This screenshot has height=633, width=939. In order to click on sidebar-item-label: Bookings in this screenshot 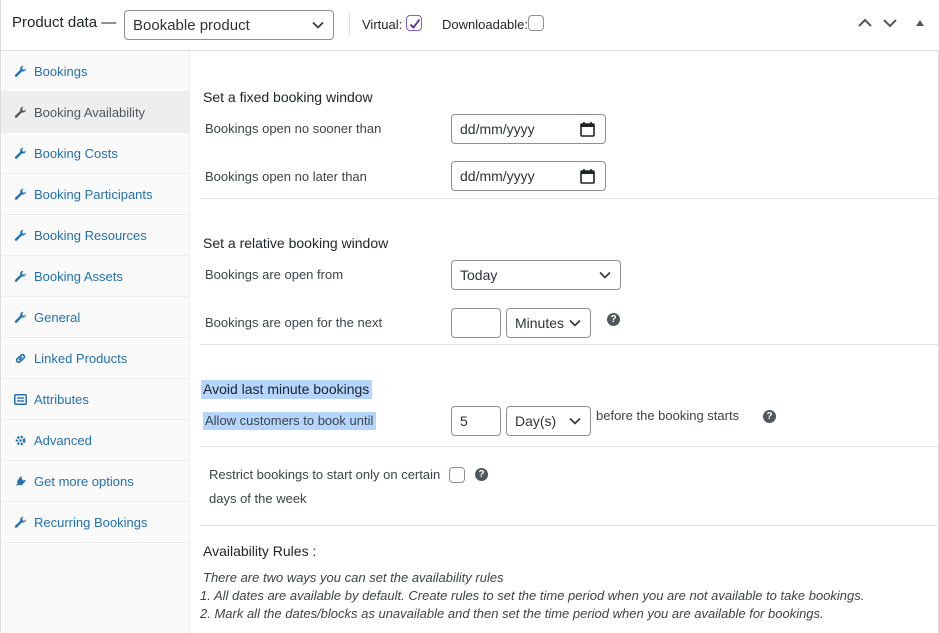, I will do `click(61, 71)`.